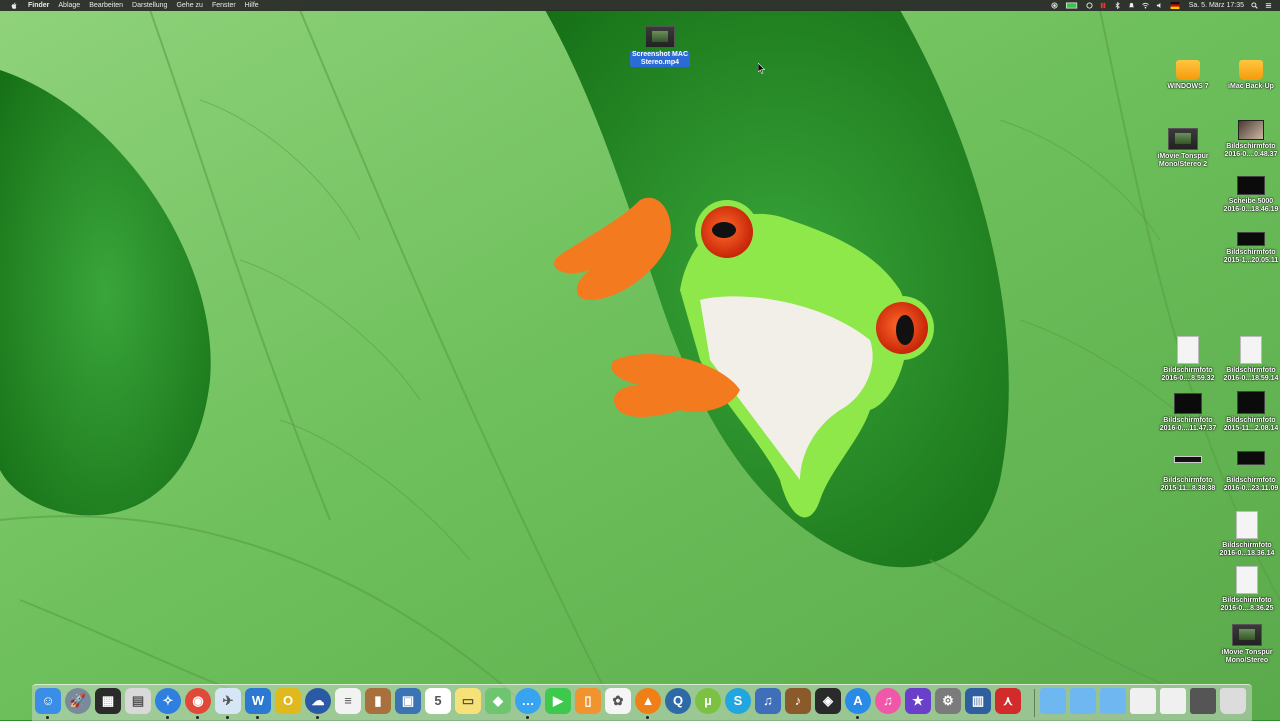 This screenshot has height=721, width=1280. What do you see at coordinates (318, 701) in the screenshot?
I see `teamspeak-icon: ☁` at bounding box center [318, 701].